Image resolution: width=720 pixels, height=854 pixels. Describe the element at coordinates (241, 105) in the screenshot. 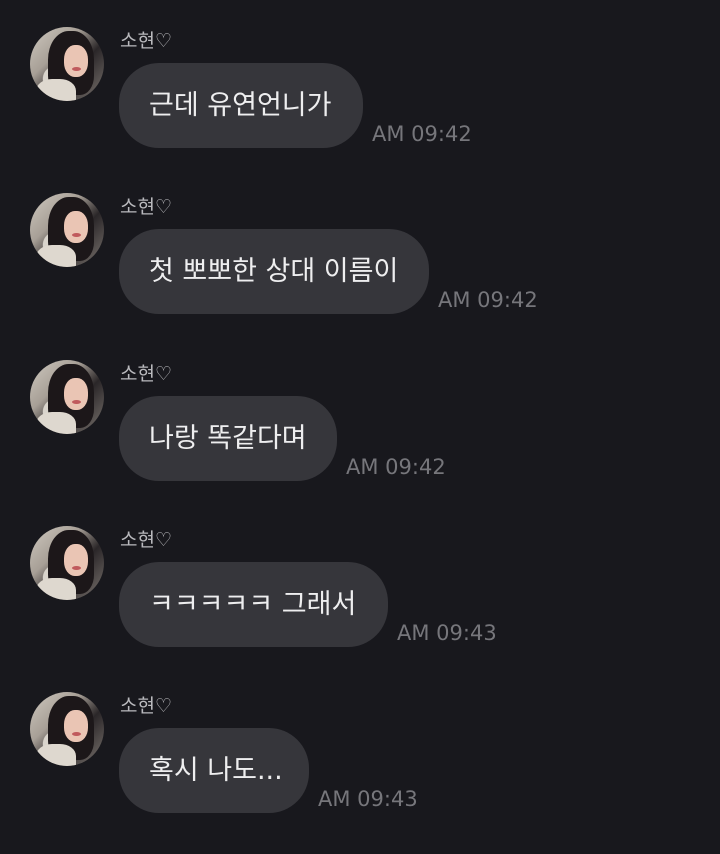

I see `message-bubble: 근데 유연언니가` at that location.